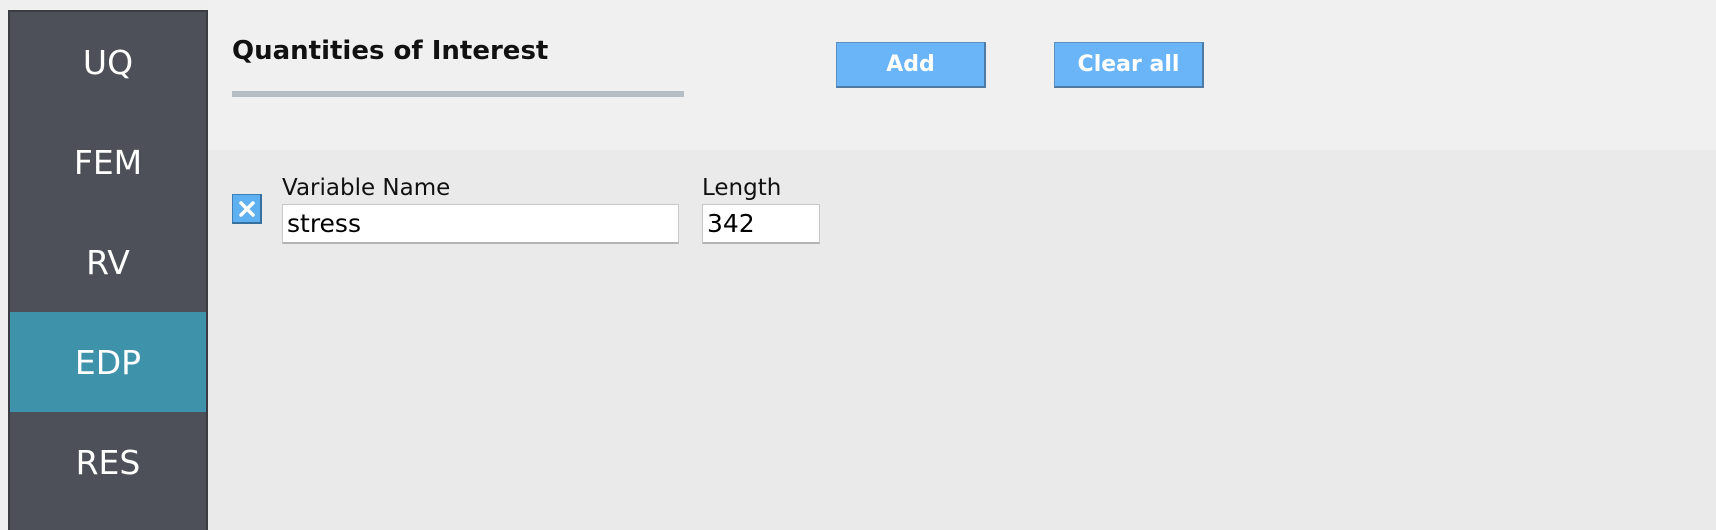 This screenshot has width=1716, height=530. I want to click on sidebar-item-label: RES, so click(108, 462).